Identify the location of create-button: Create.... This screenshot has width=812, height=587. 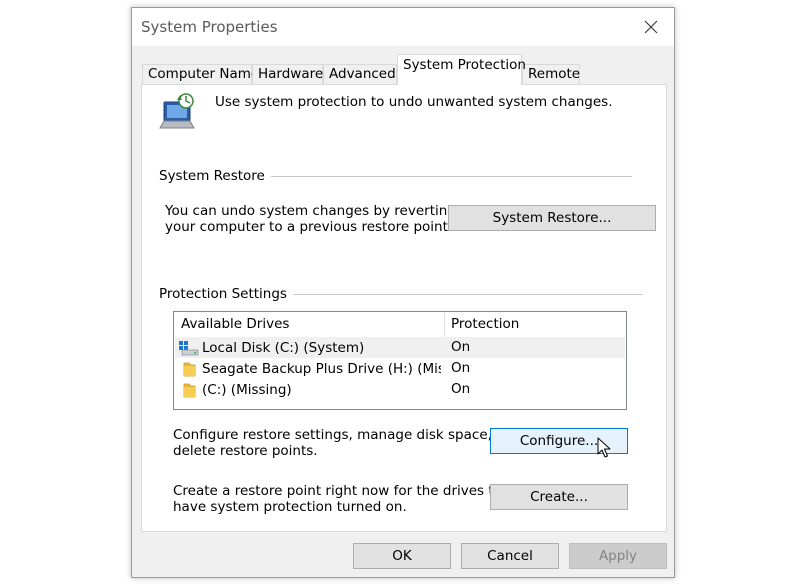
(559, 497).